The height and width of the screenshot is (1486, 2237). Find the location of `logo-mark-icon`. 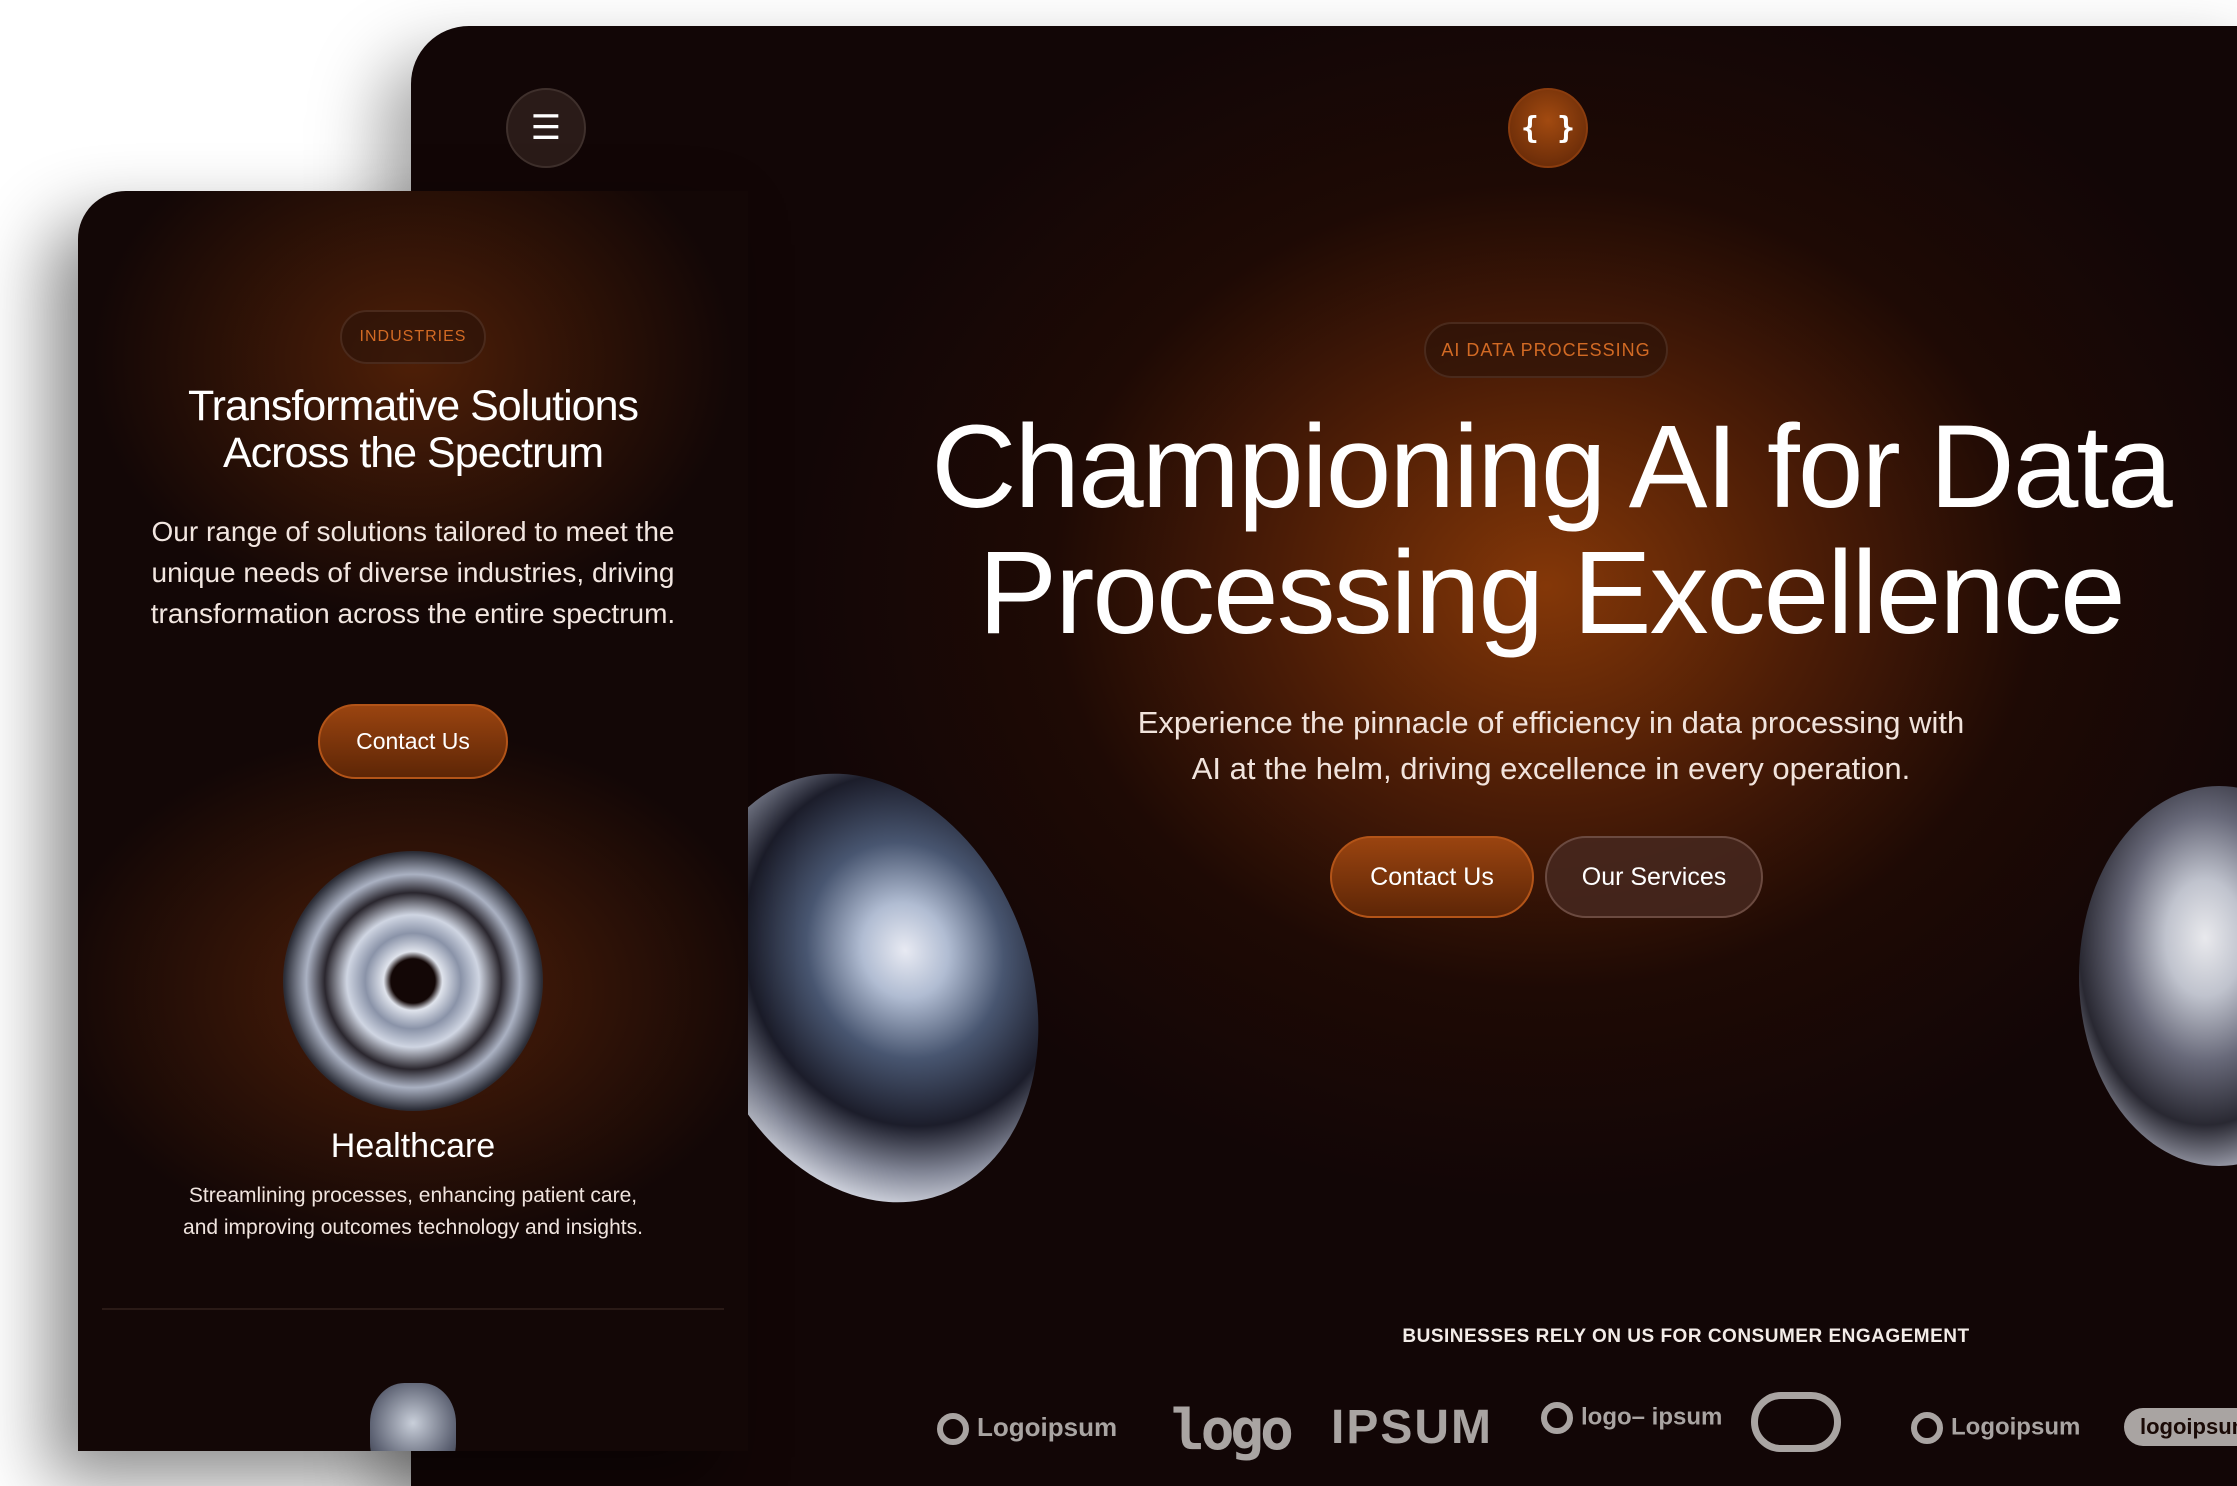

logo-mark-icon is located at coordinates (953, 1429).